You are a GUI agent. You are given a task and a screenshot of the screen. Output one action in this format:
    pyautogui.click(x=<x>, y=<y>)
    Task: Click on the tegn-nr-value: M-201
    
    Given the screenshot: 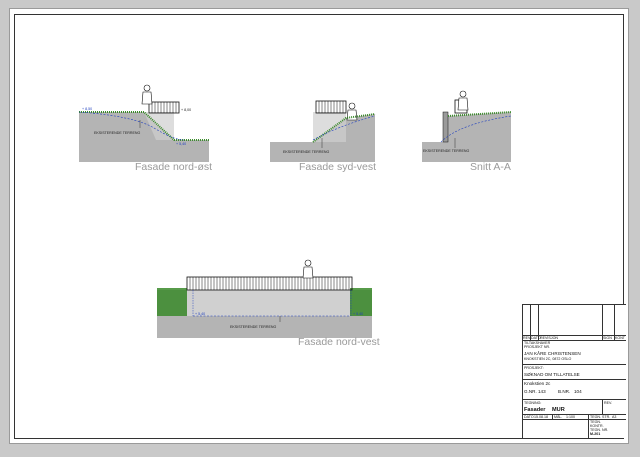 What is the action you would take?
    pyautogui.click(x=595, y=434)
    